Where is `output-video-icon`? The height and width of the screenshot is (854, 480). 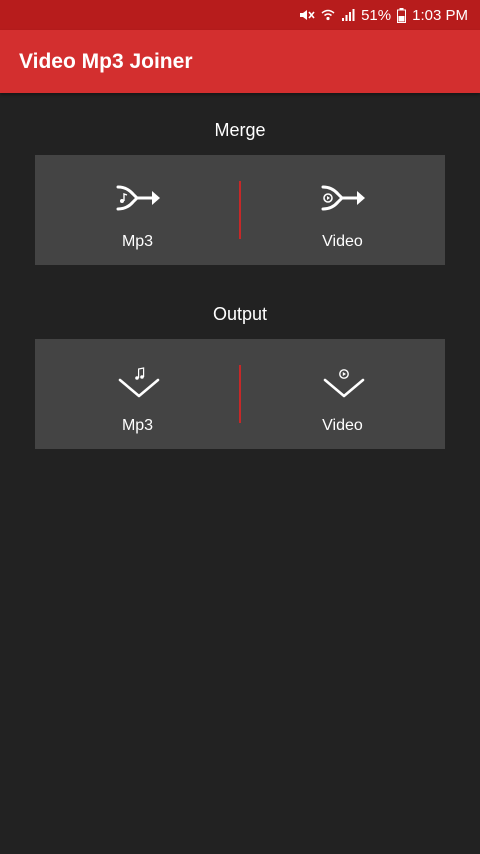
output-video-icon is located at coordinates (344, 383).